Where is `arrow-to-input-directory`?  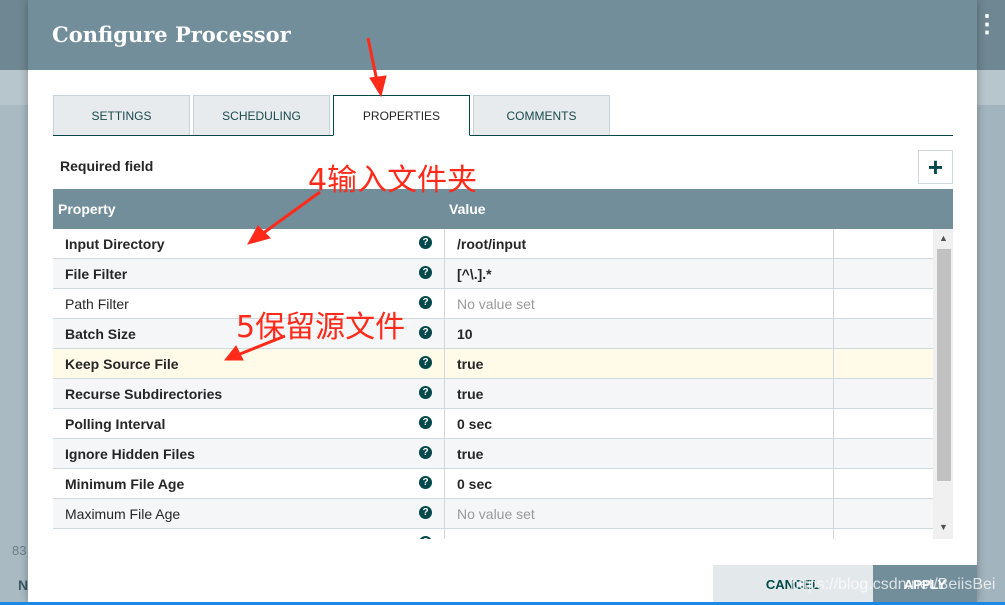
arrow-to-input-directory is located at coordinates (291, 213).